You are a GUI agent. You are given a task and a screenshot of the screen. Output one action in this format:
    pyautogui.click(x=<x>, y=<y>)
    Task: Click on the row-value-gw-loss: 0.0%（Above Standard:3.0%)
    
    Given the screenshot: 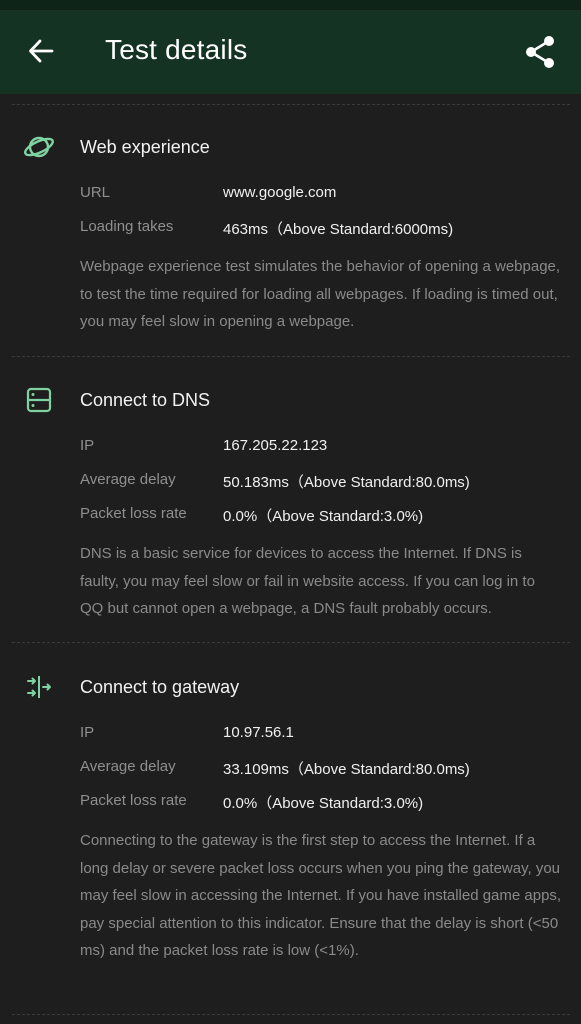 What is the action you would take?
    pyautogui.click(x=323, y=803)
    